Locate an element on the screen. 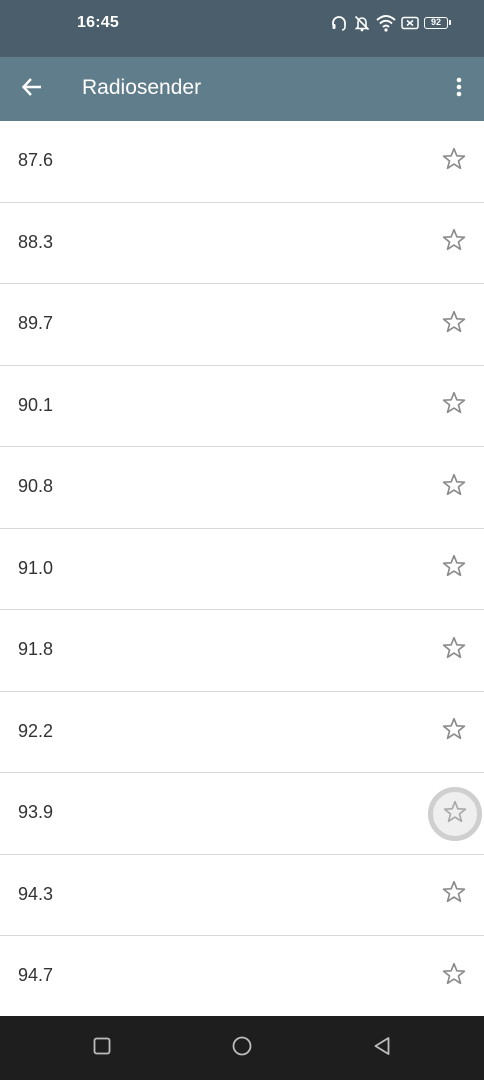 The width and height of the screenshot is (484, 1080). back-button is located at coordinates (32, 89).